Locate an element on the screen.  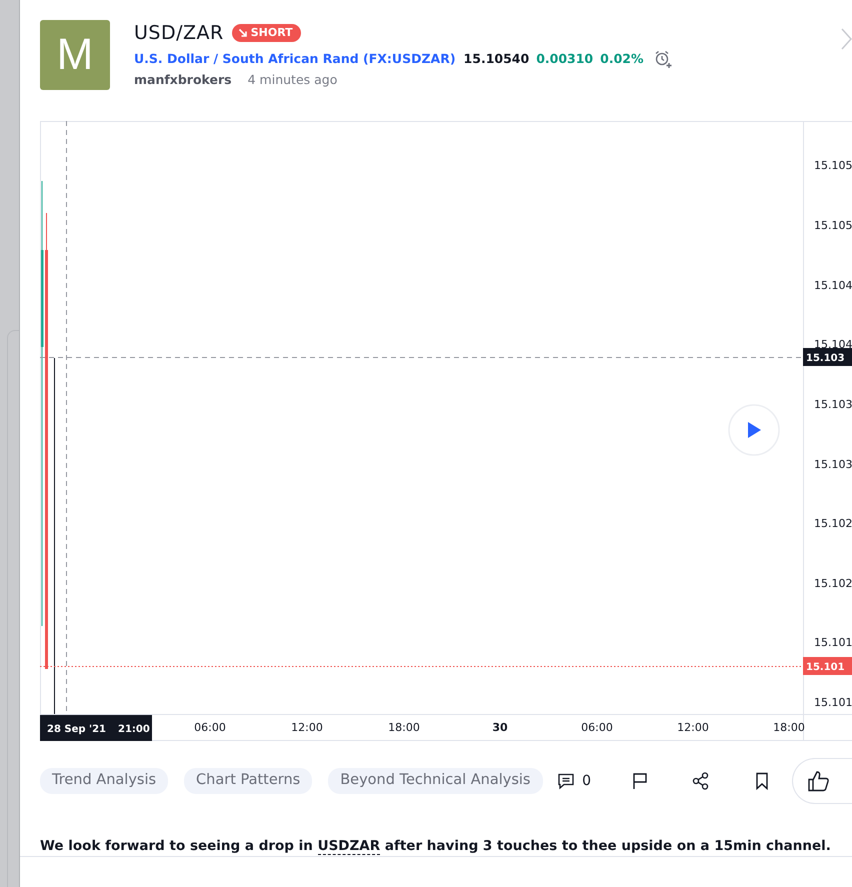
crosshair-price-badge: 15.103 is located at coordinates (827, 357).